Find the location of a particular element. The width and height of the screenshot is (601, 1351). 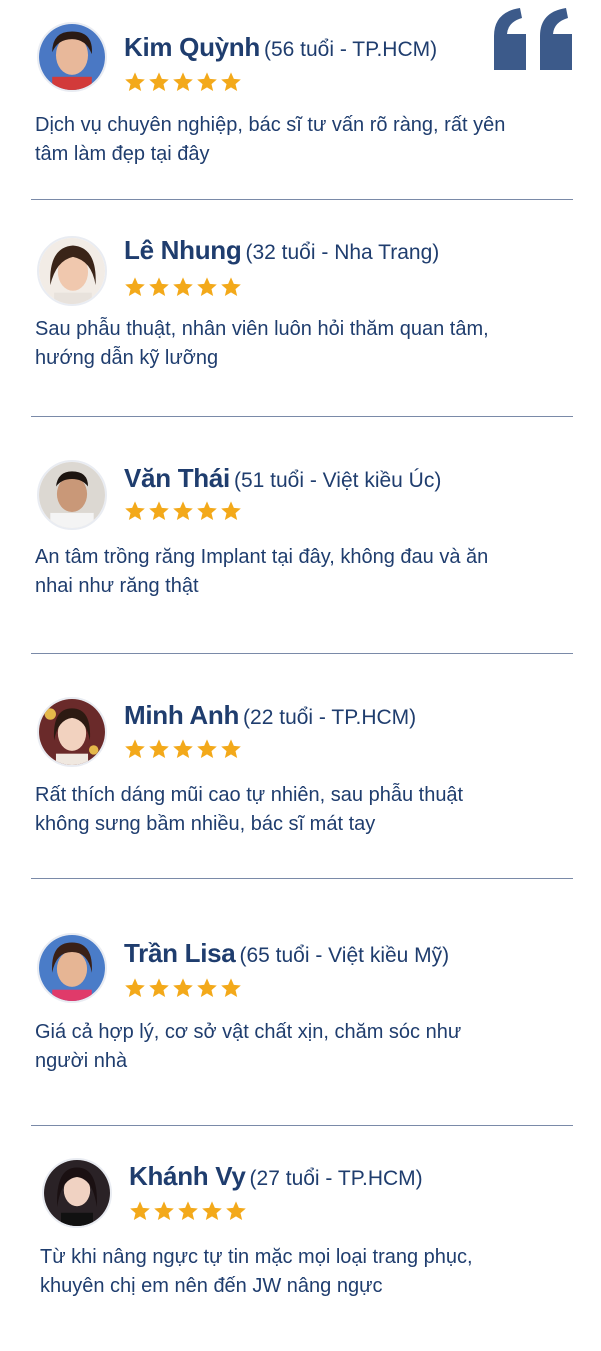

reviewer-meta: (51 tuổi - Việt kiều Úc) is located at coordinates (337, 480).